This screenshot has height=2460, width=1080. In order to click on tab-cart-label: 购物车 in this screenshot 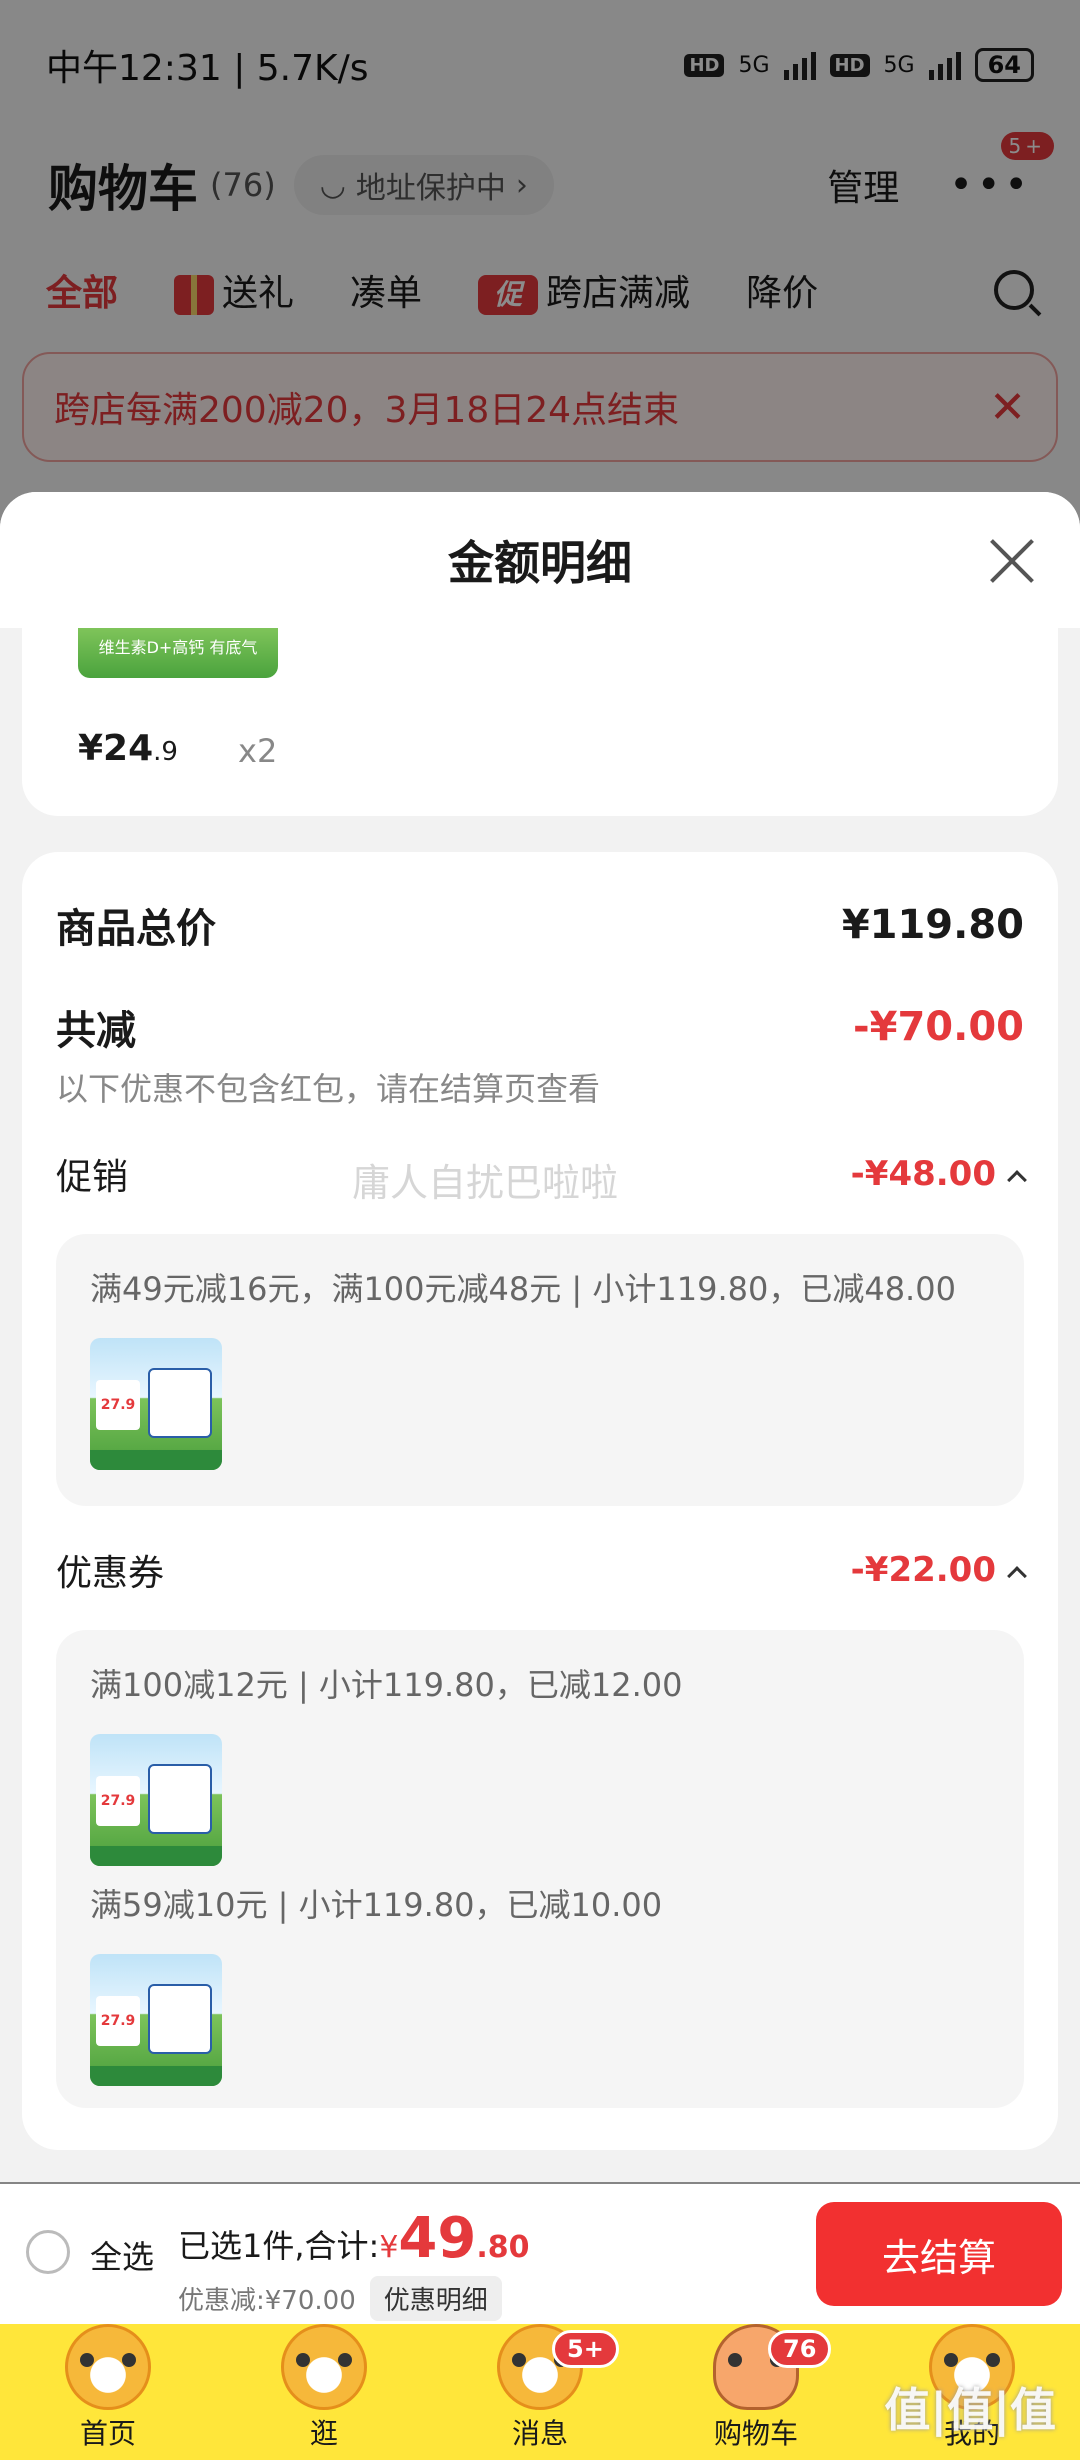, I will do `click(755, 2433)`.